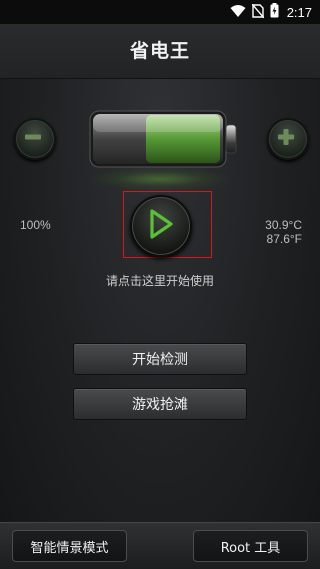 The width and height of the screenshot is (320, 569). What do you see at coordinates (284, 239) in the screenshot?
I see `temperature-fahrenheit: 87.6°F` at bounding box center [284, 239].